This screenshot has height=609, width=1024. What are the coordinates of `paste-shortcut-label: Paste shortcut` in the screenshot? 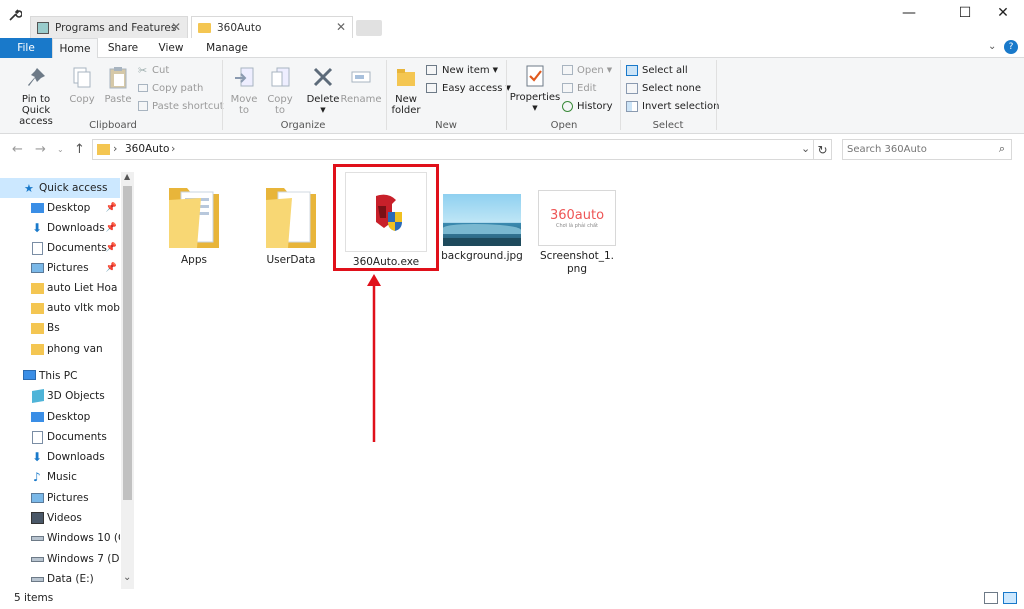 It's located at (188, 106).